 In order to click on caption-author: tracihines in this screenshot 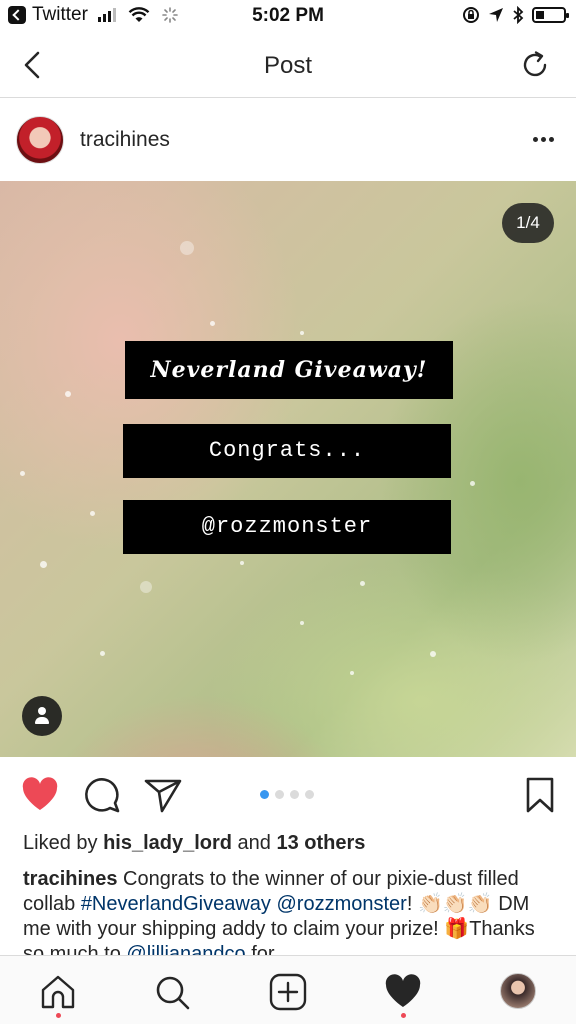, I will do `click(70, 879)`.